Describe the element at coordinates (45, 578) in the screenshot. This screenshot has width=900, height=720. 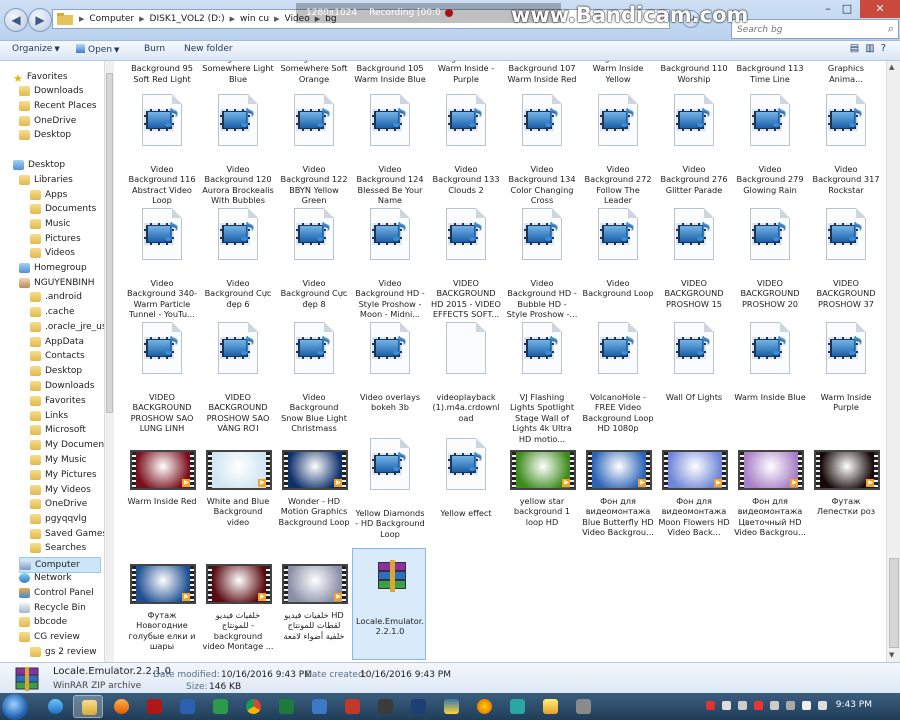
I see `nav-item-network: Network` at that location.